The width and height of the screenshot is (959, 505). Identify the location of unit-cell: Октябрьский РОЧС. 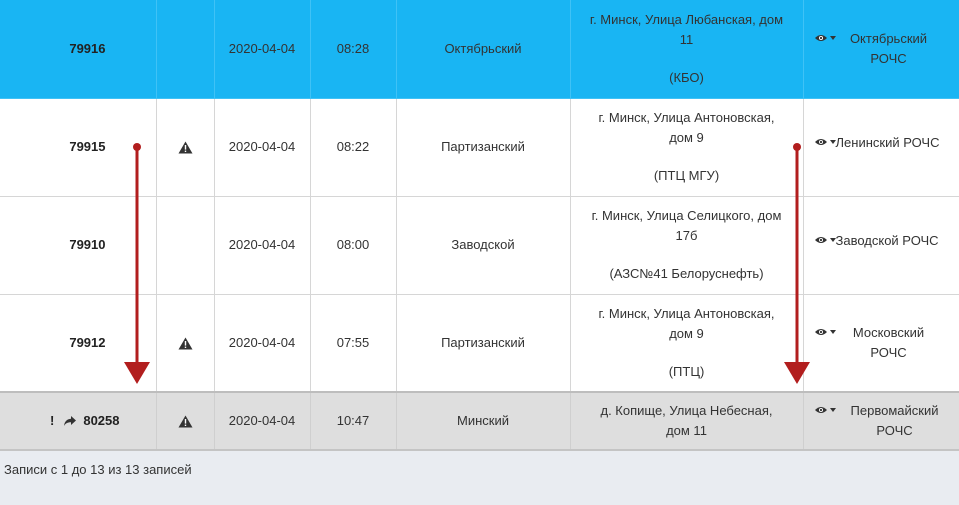
(881, 49).